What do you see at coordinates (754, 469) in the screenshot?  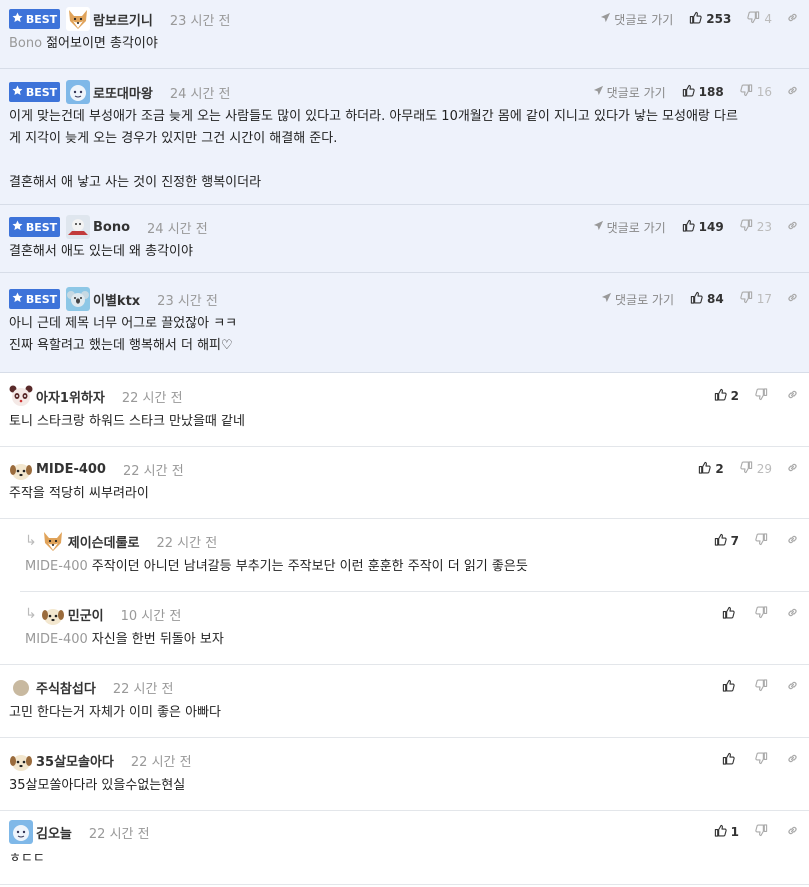 I see `downvote-button: 29` at bounding box center [754, 469].